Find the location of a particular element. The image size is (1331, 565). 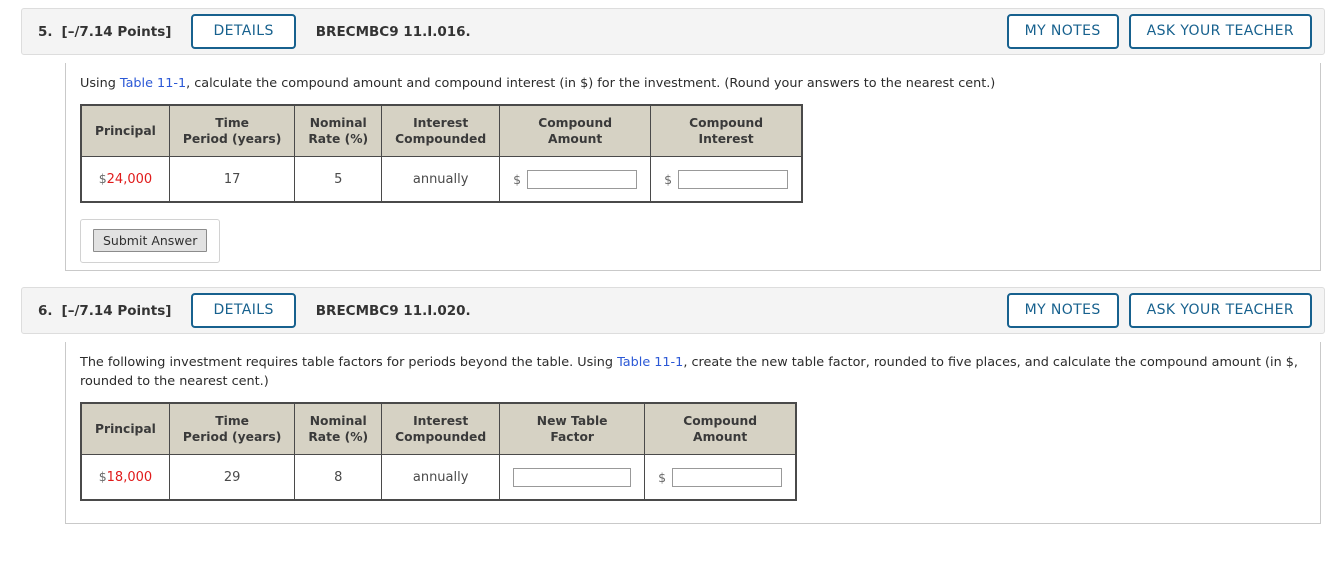

cell-nominal-rate: 8 is located at coordinates (338, 477).